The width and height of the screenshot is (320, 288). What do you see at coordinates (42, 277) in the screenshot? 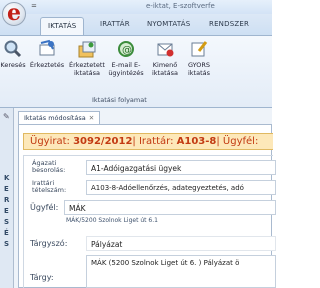
I see `targy-label: Tárgy:` at bounding box center [42, 277].